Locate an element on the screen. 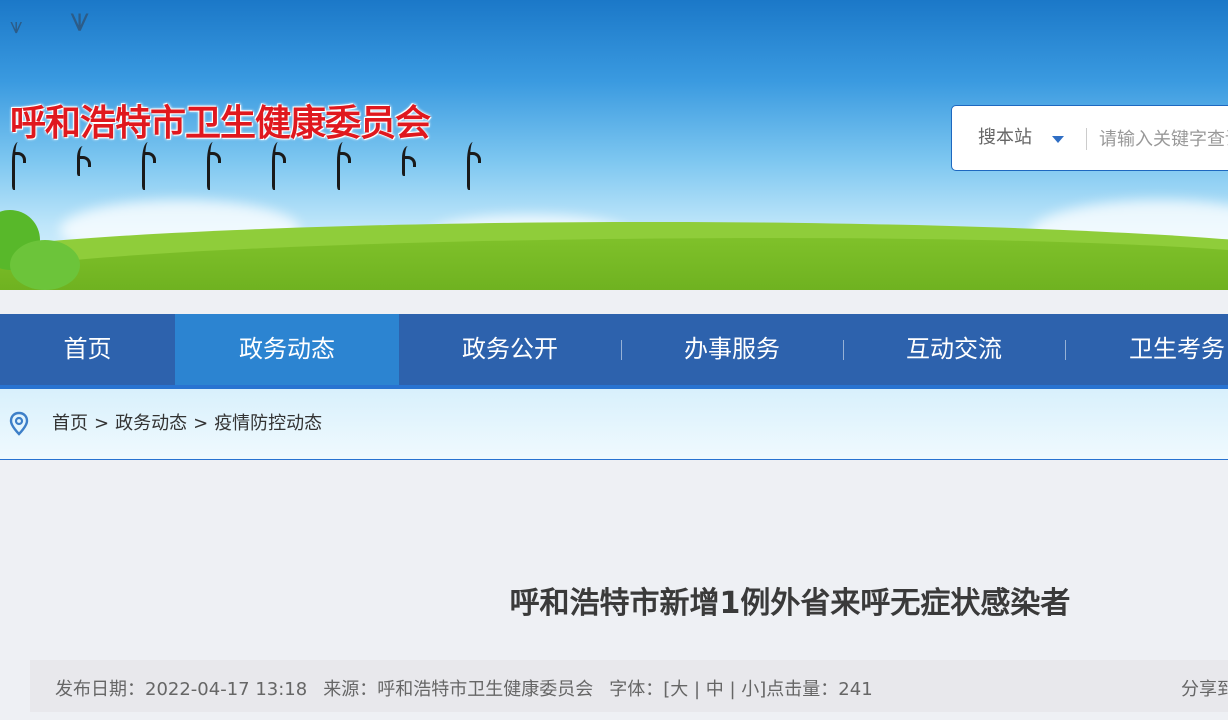  mongolian-script-logo is located at coordinates (247, 167).